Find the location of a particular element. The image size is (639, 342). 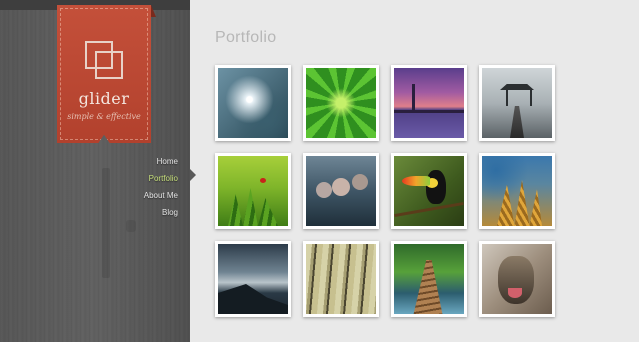

wood-grain is located at coordinates (106, 223).